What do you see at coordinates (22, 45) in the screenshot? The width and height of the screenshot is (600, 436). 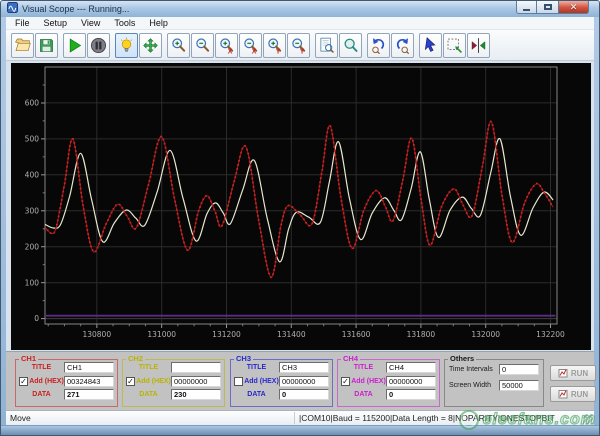 I see `toolbar-button-open` at bounding box center [22, 45].